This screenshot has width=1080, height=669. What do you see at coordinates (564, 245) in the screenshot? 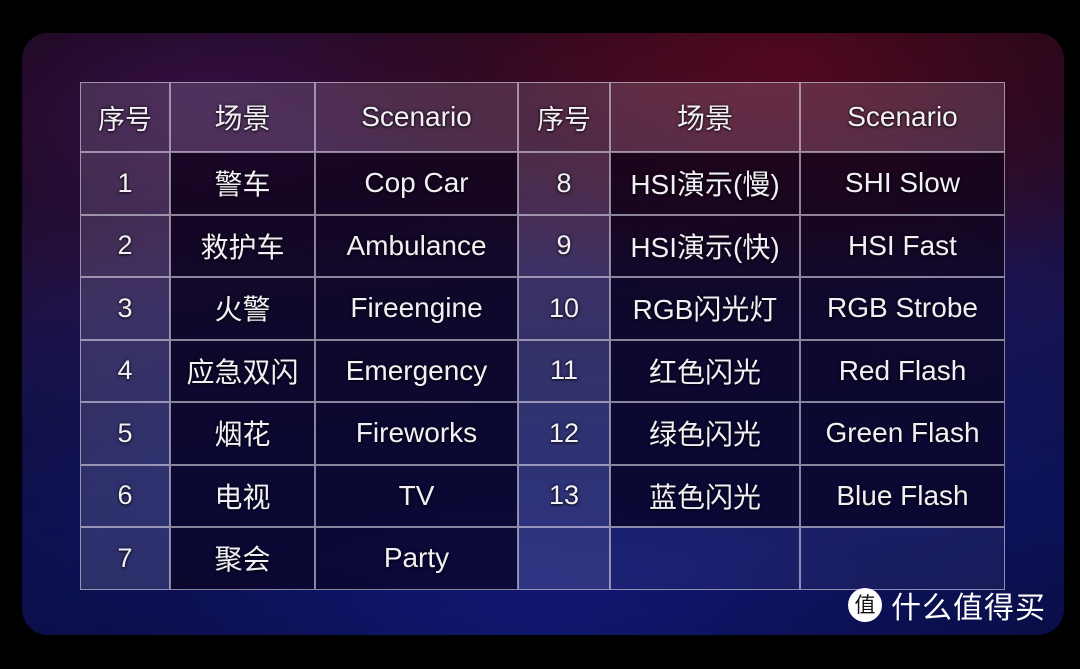
I see `cell-index-right: 9` at bounding box center [564, 245].